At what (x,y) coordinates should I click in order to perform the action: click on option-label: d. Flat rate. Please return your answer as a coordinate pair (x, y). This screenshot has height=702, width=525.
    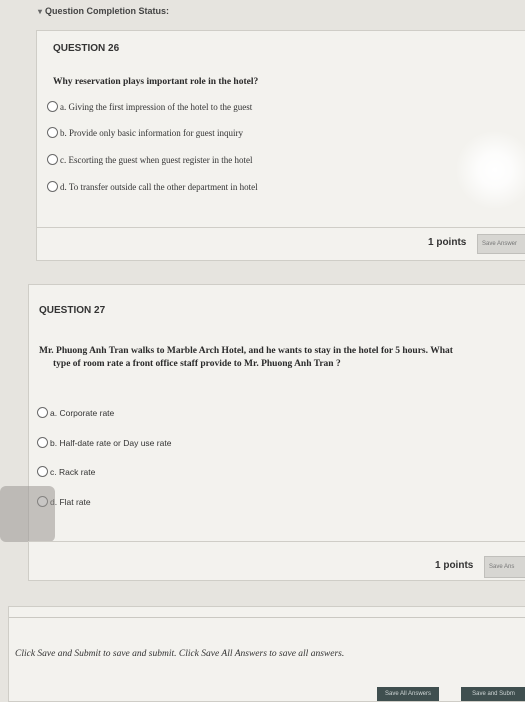
    Looking at the image, I should click on (70, 501).